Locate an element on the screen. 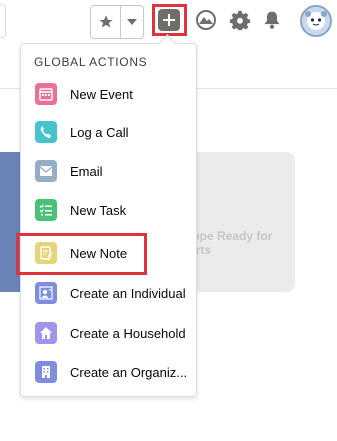  favorites-button-group is located at coordinates (117, 22).